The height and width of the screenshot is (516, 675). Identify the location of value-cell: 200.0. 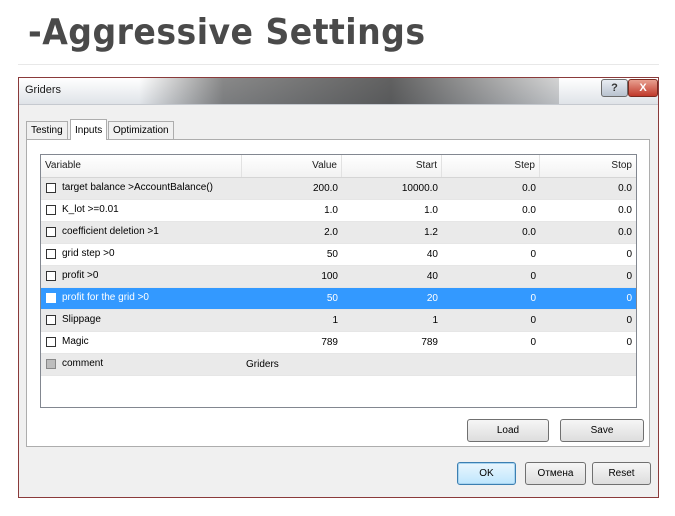
(292, 188).